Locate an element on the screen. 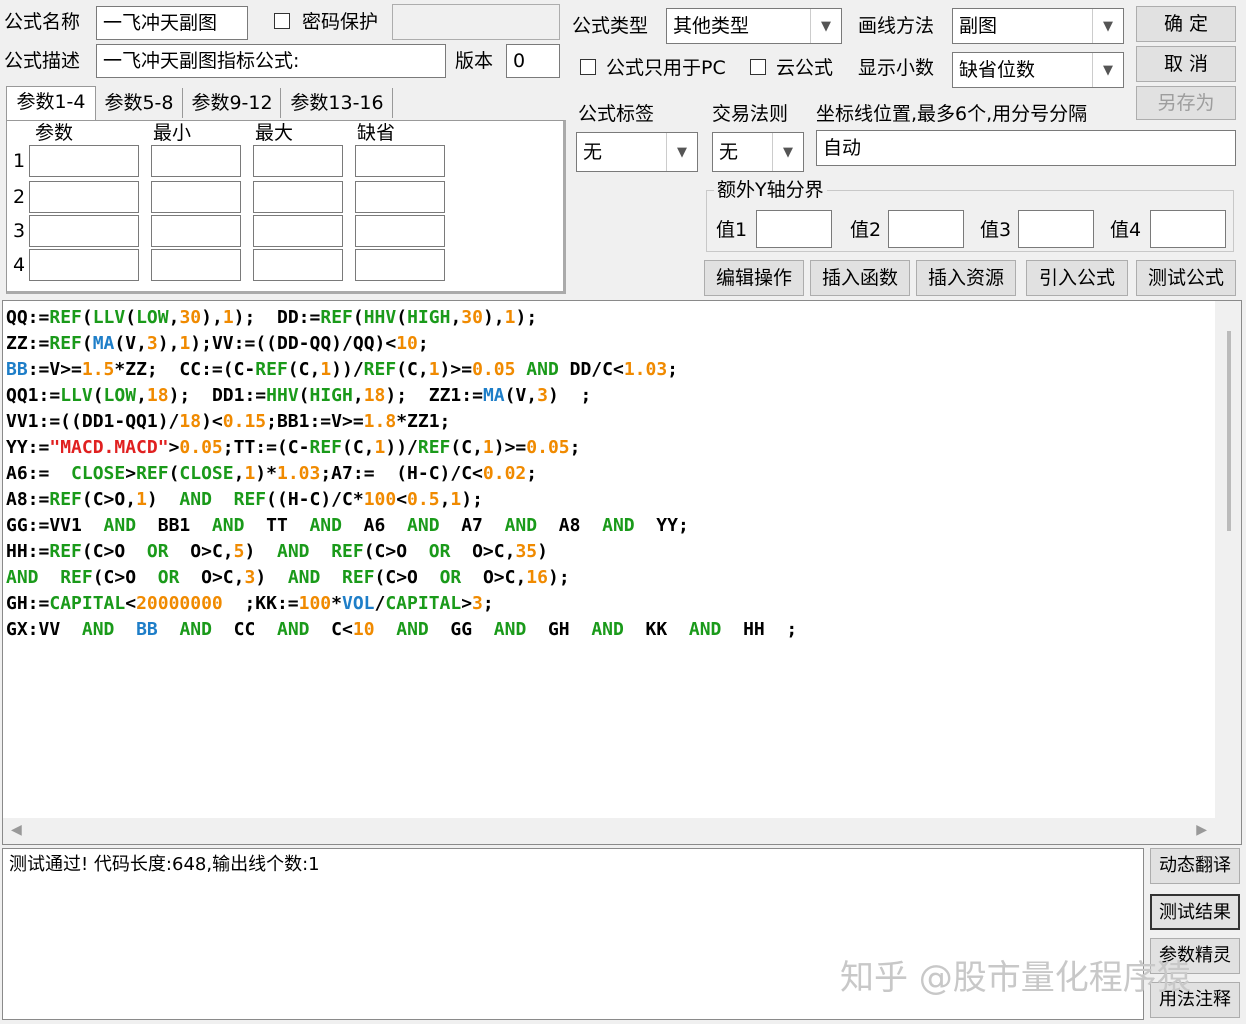 The image size is (1246, 1024). formula-tag-select: 无 ▼ is located at coordinates (637, 152).